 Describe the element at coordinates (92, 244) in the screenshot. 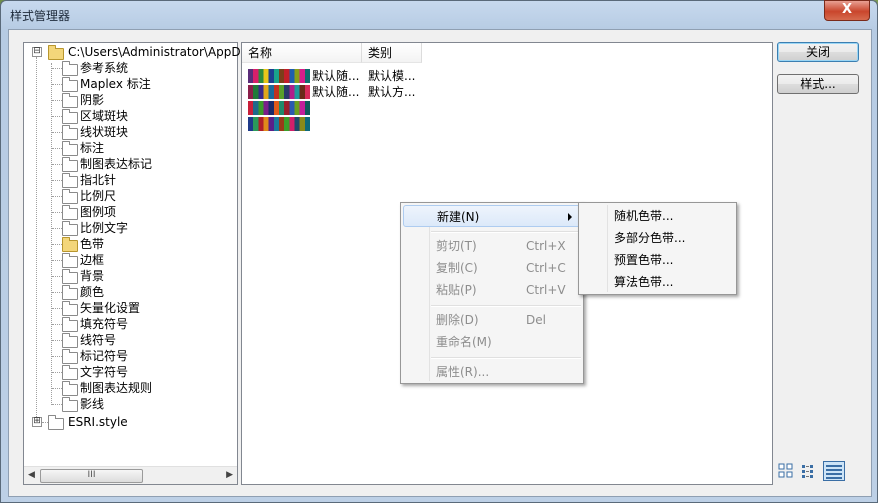

I see `tree-item: 色带` at that location.